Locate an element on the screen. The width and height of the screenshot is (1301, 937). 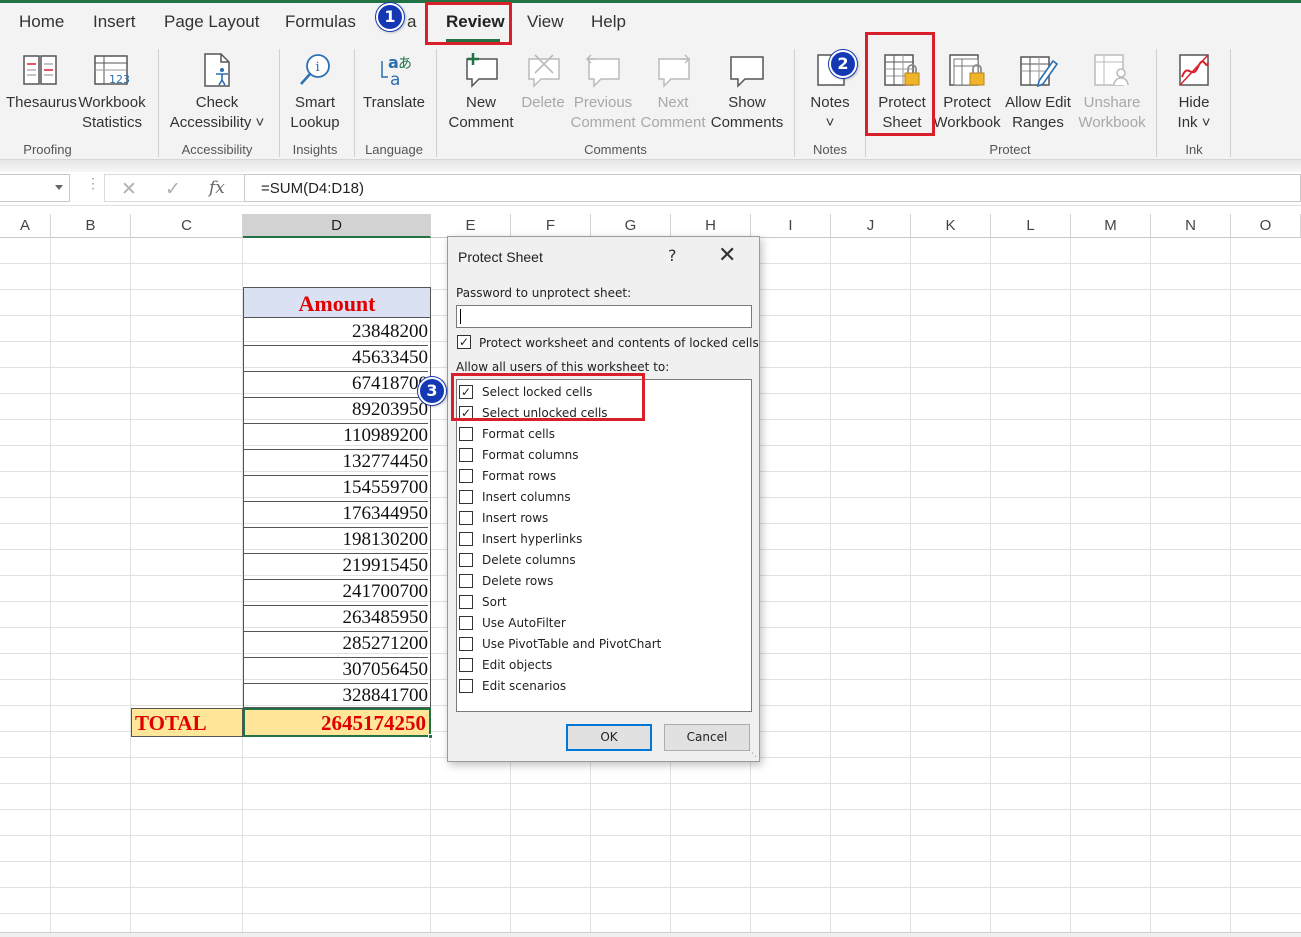
column-header-l: L is located at coordinates (1031, 226).